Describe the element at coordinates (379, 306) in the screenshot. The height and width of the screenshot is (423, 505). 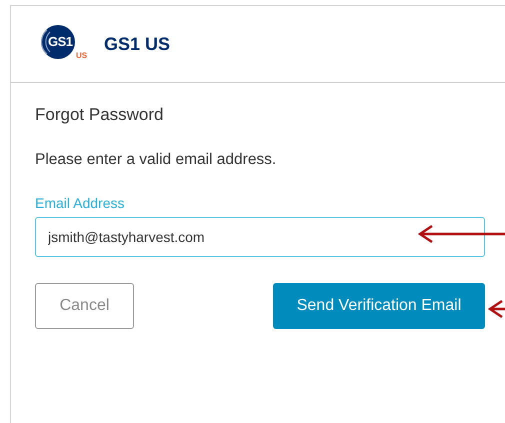
I see `send-button: Send Verification Email` at that location.